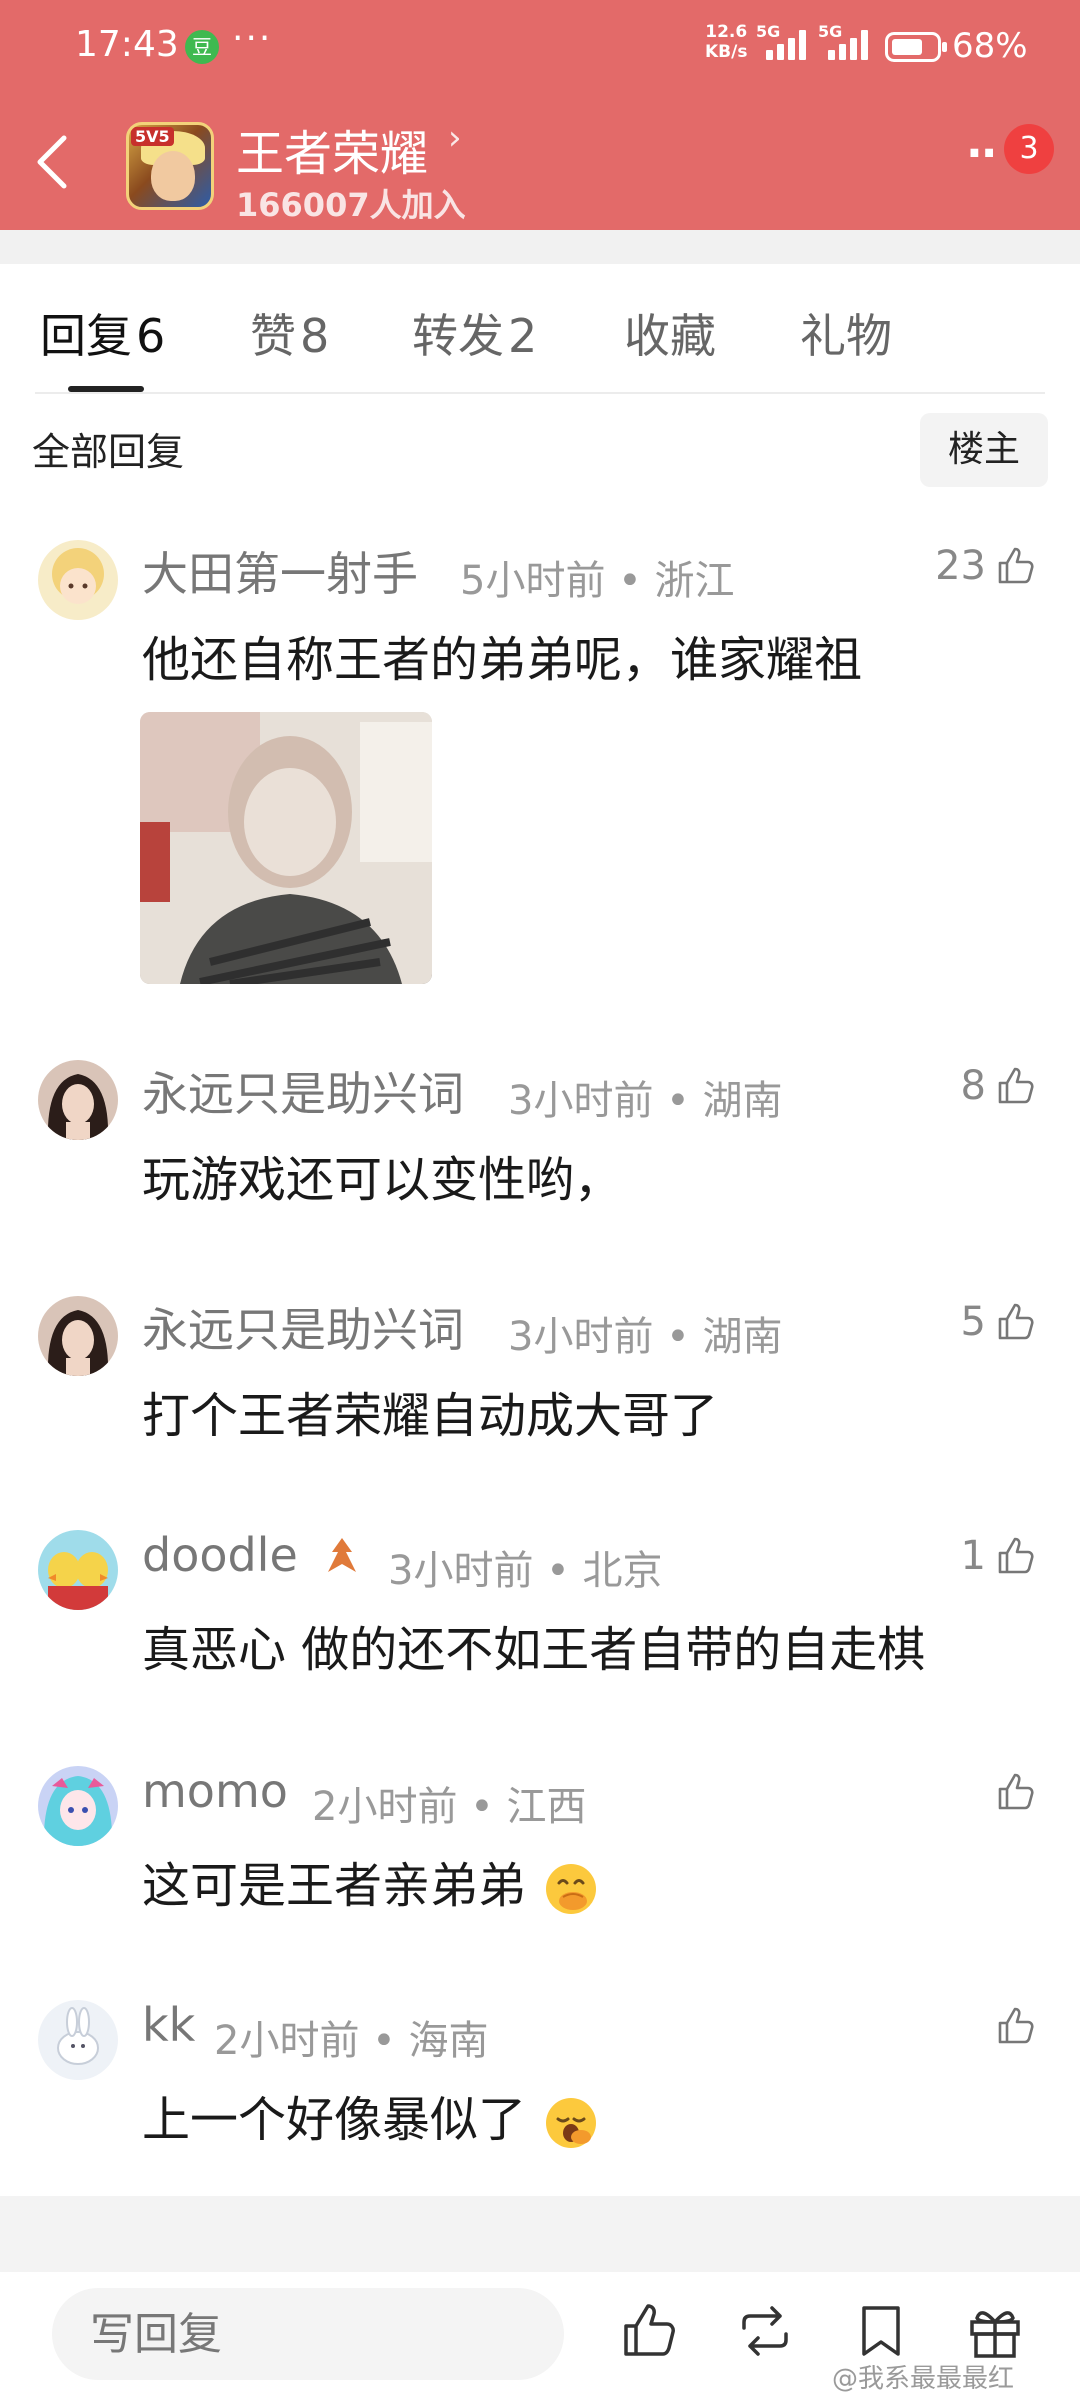 The image size is (1080, 2400). Describe the element at coordinates (540, 1145) in the screenshot. I see `comment-item: 永远只是助兴词 3小时前 • 湖南 8 玩游戏还可以变性哟，` at that location.